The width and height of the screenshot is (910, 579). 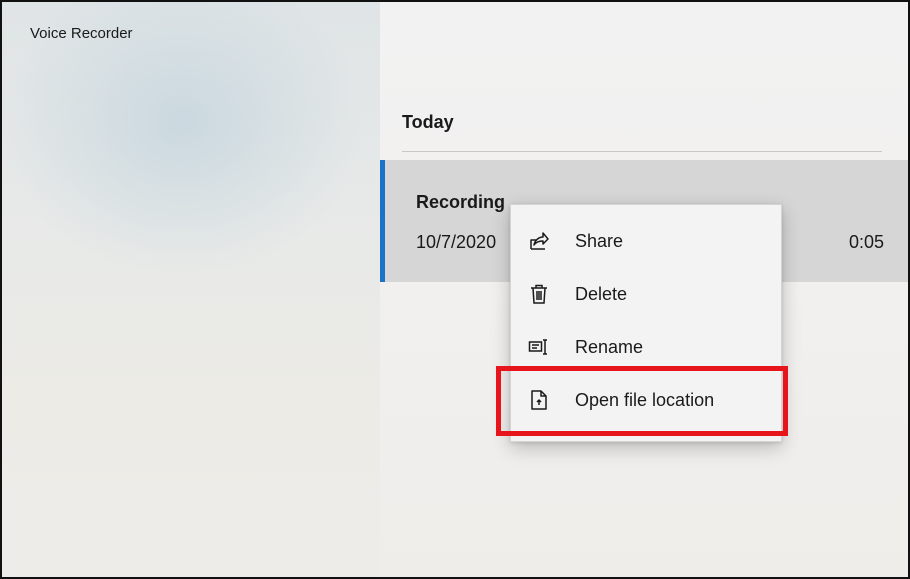 I want to click on menu-item-share: Share, so click(x=646, y=241).